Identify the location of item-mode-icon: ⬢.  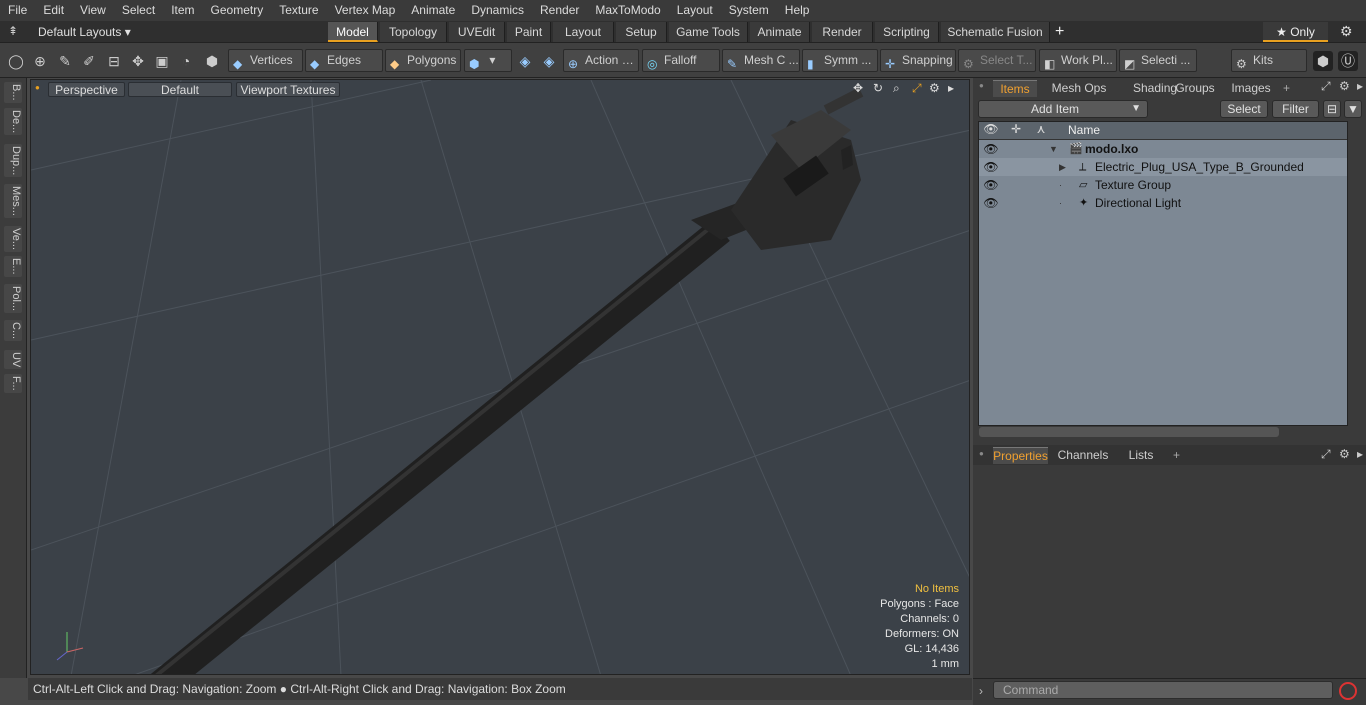
(212, 61).